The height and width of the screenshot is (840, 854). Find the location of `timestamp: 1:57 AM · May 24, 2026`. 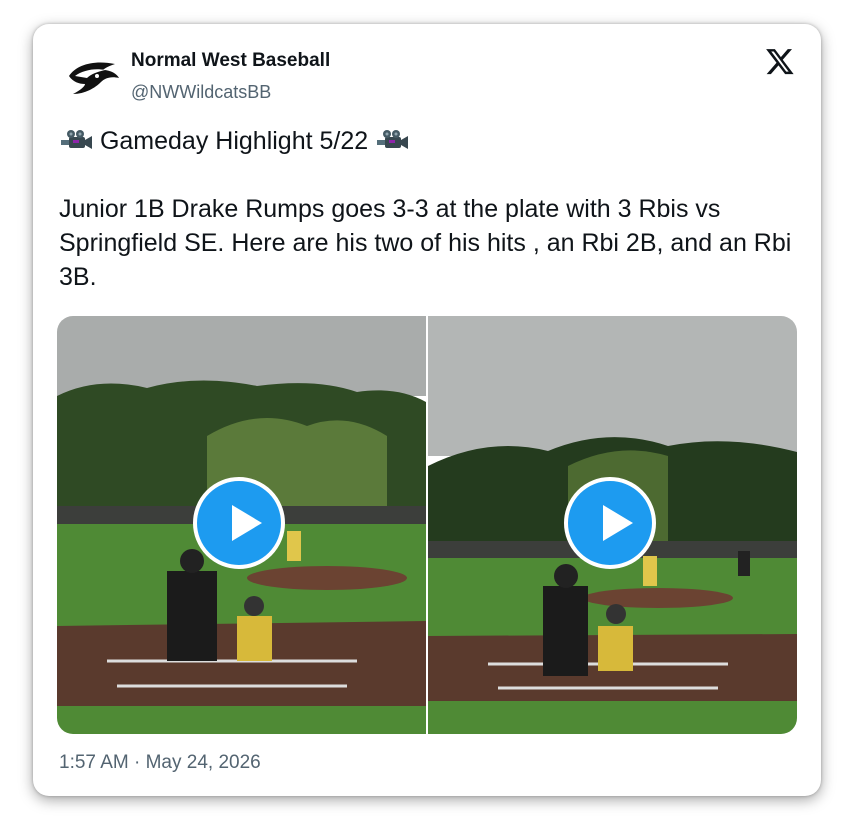

timestamp: 1:57 AM · May 24, 2026 is located at coordinates (160, 763).